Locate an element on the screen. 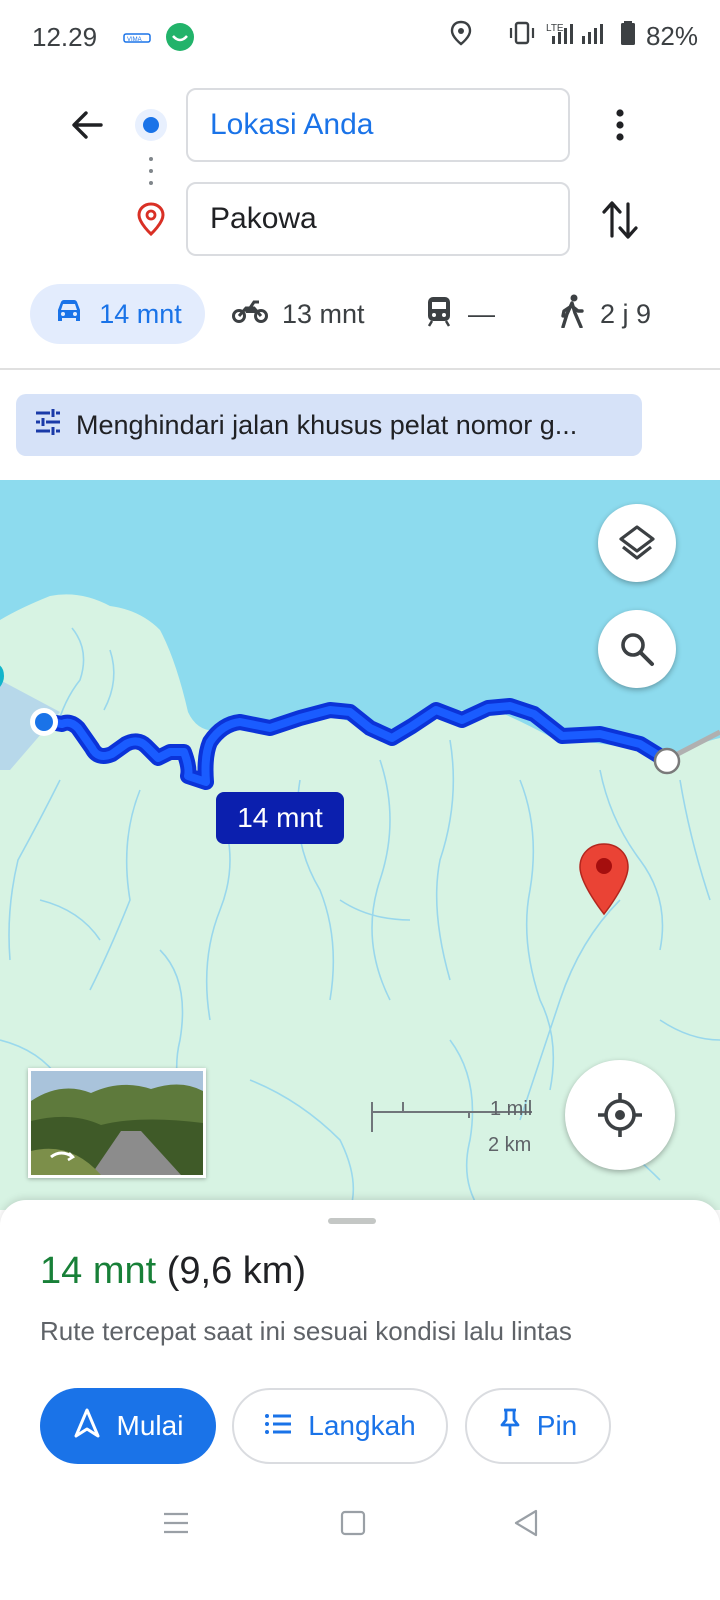  layers-button is located at coordinates (637, 543).